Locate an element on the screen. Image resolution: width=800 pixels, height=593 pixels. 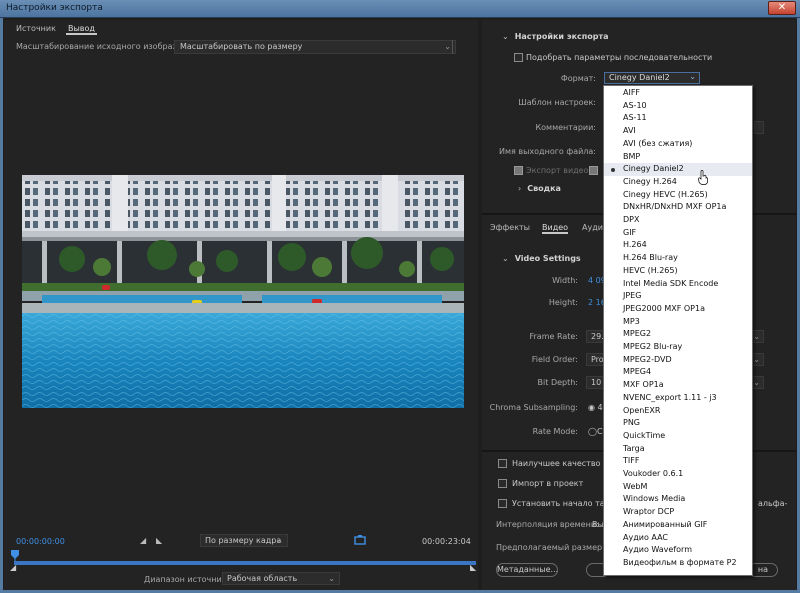
format-select: Cinegy Daniel2 ⌄ is located at coordinates (652, 78).